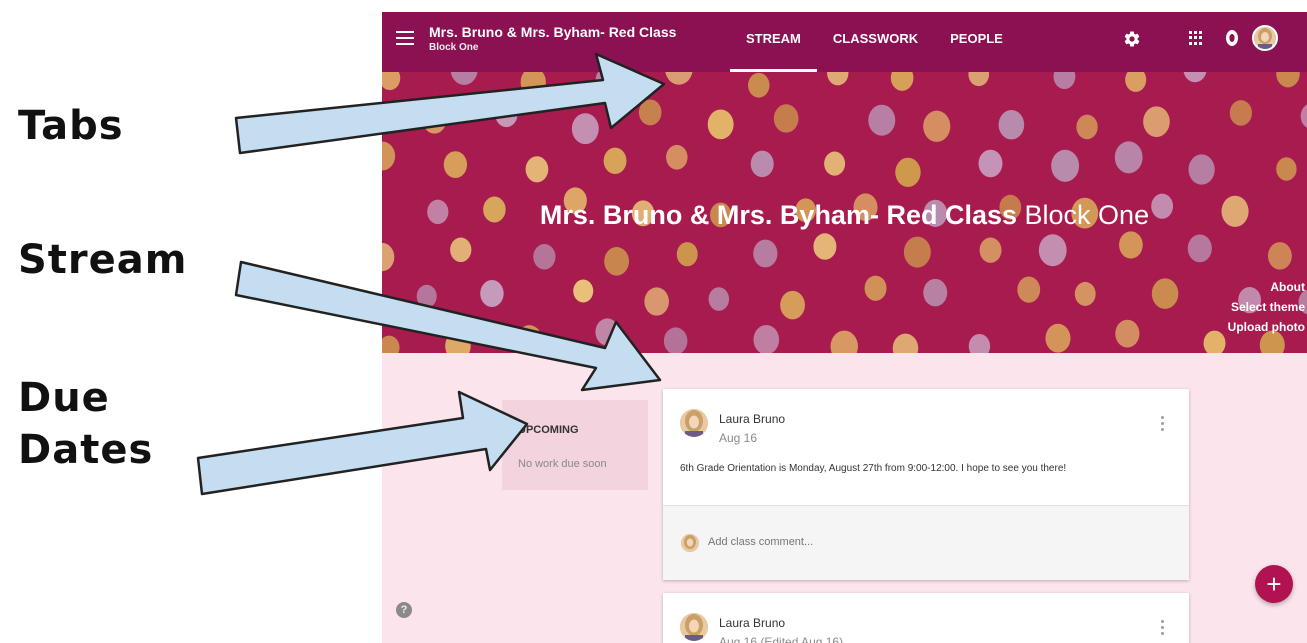 The width and height of the screenshot is (1307, 643). I want to click on tab-classwork: CLASSWORK, so click(875, 42).